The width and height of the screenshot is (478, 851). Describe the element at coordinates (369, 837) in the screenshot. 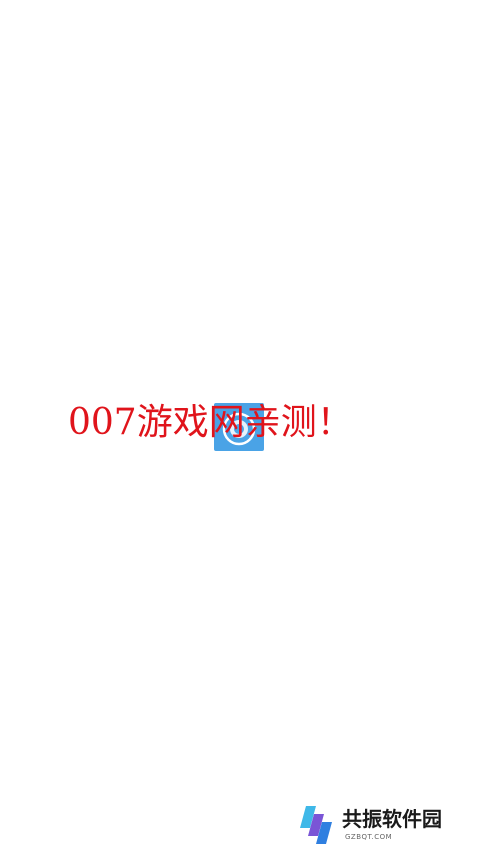

I see `watermark-url: GZBQT.COM` at that location.